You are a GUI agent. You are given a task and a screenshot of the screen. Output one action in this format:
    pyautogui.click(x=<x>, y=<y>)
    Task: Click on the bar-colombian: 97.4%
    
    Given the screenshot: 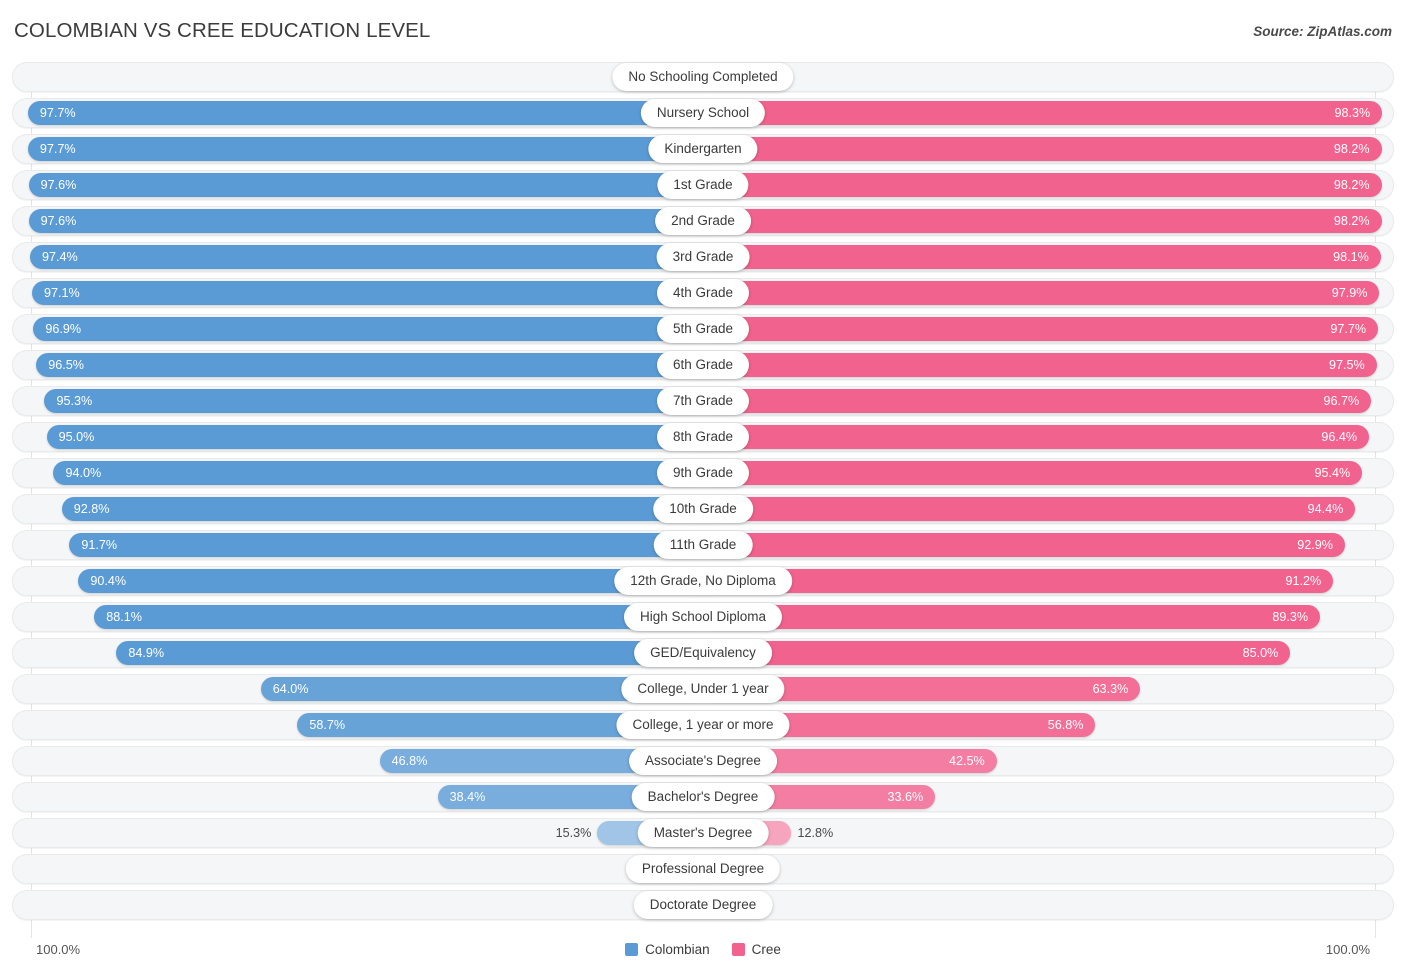 What is the action you would take?
    pyautogui.click(x=366, y=257)
    